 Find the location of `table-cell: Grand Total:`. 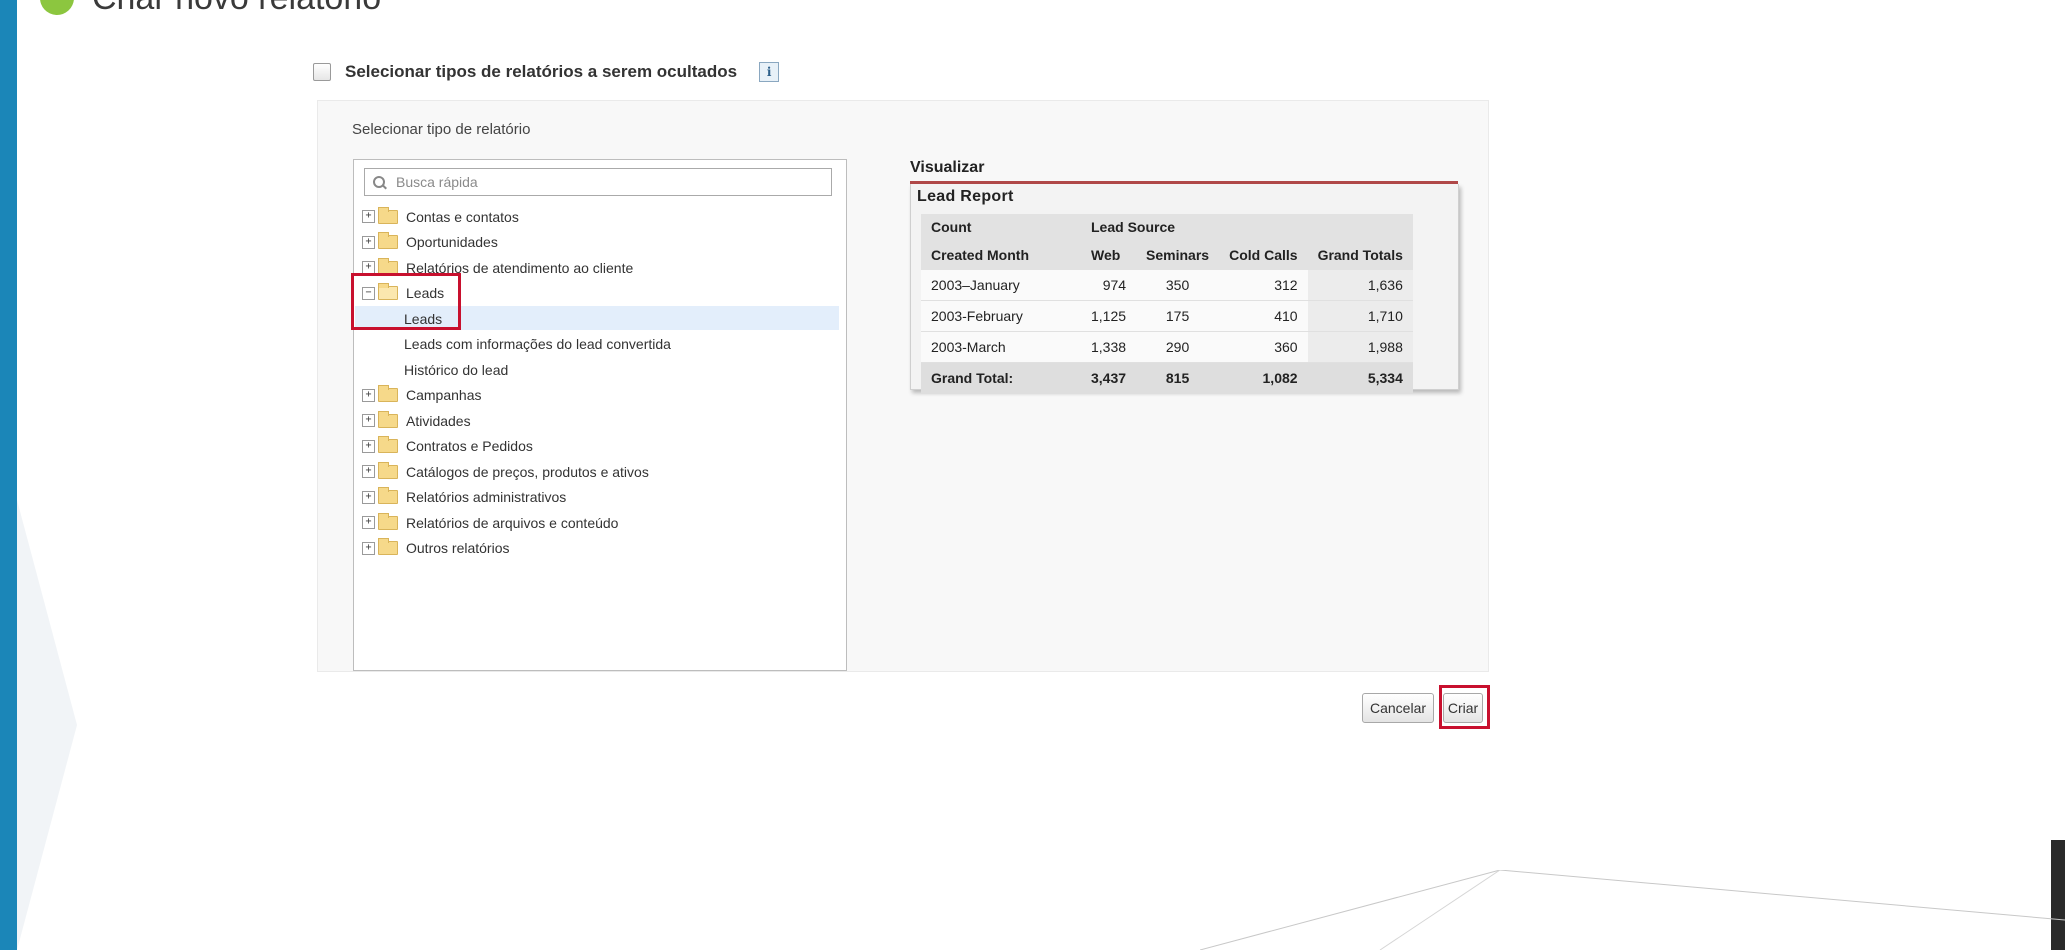

table-cell: Grand Total: is located at coordinates (1001, 377).